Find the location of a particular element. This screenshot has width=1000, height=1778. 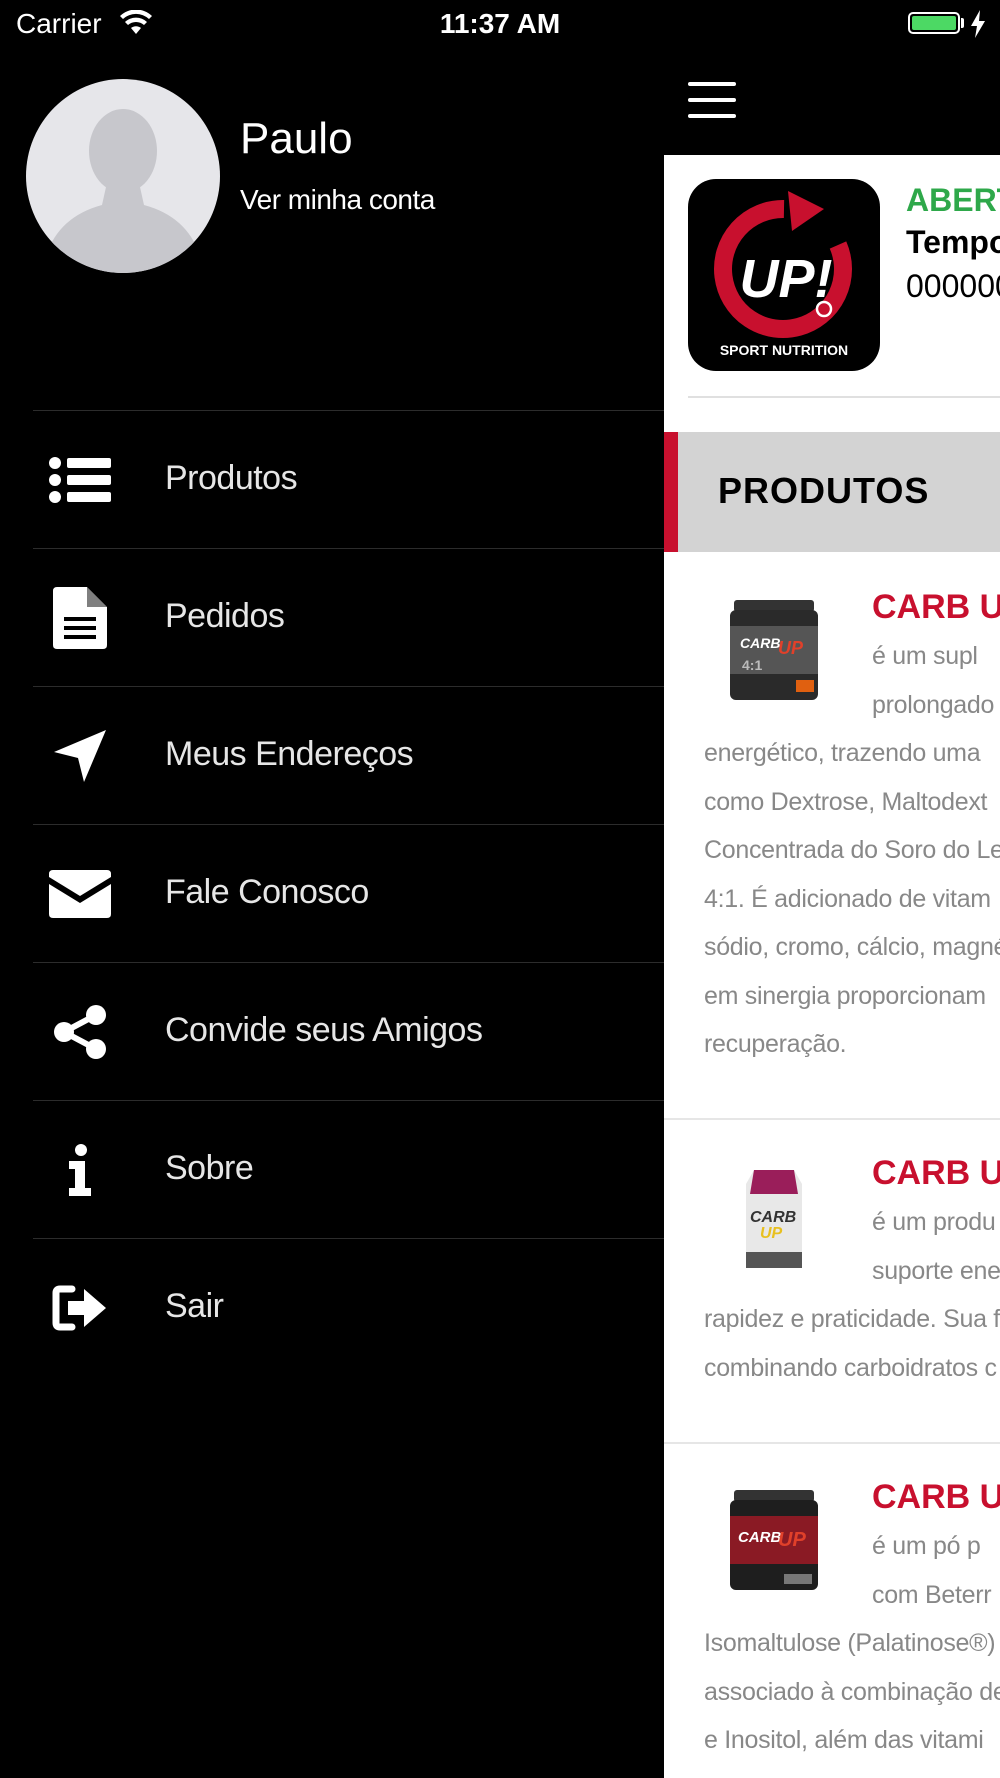

section-title: PRODUTOS is located at coordinates (824, 490).